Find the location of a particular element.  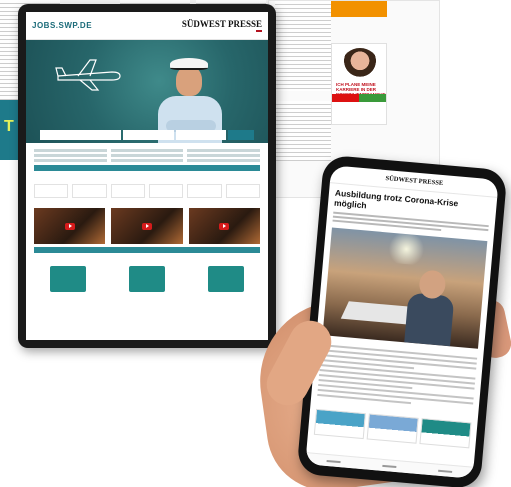

article-body is located at coordinates (397, 377).